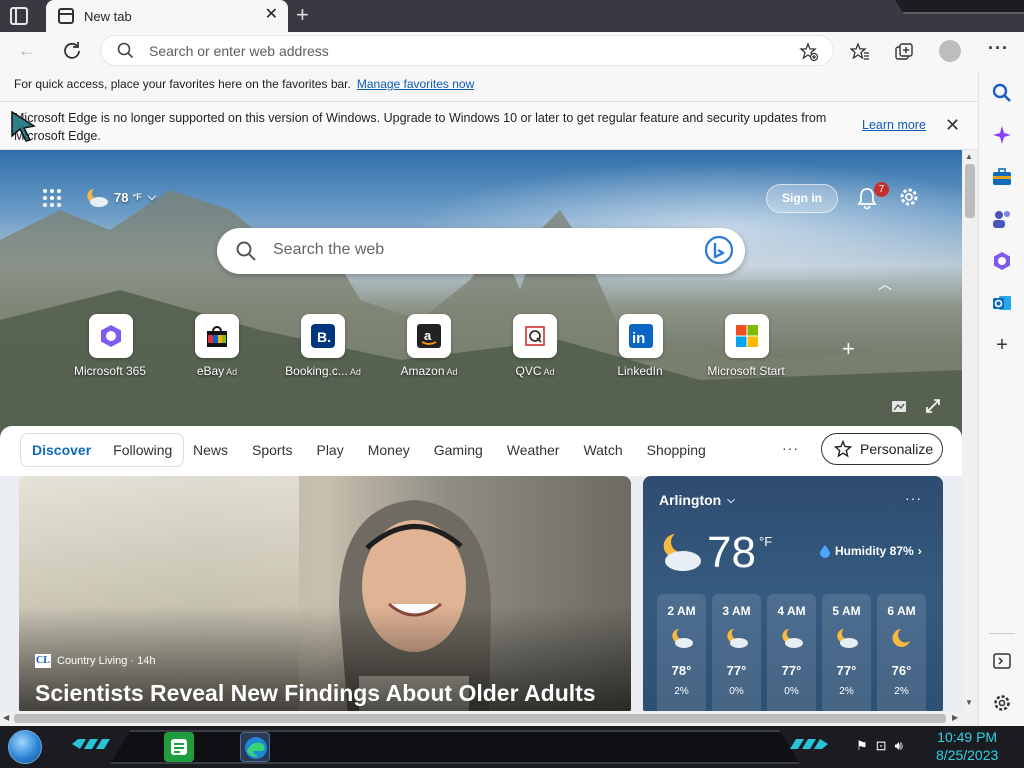 The width and height of the screenshot is (1024, 768). I want to click on hourly-forecast-item: 2 AM 78° 2%, so click(681, 652).